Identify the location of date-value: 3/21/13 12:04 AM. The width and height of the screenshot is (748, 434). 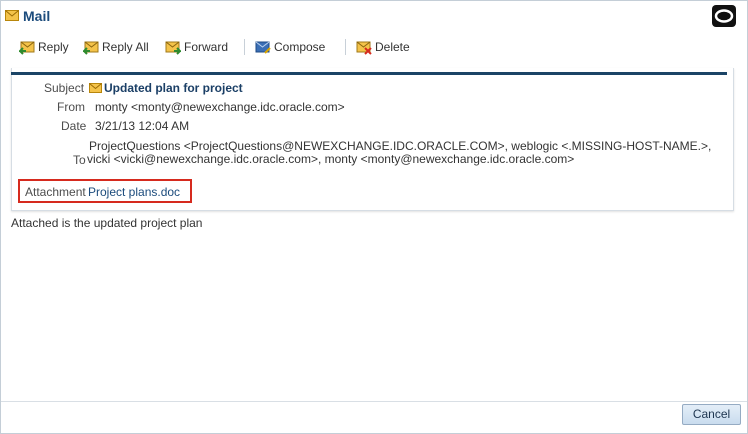
(142, 126).